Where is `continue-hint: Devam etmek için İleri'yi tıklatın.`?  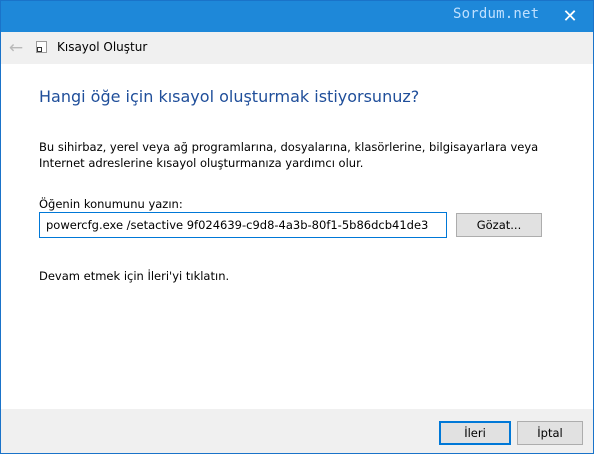 continue-hint: Devam etmek için İleri'yi tıklatın. is located at coordinates (134, 276).